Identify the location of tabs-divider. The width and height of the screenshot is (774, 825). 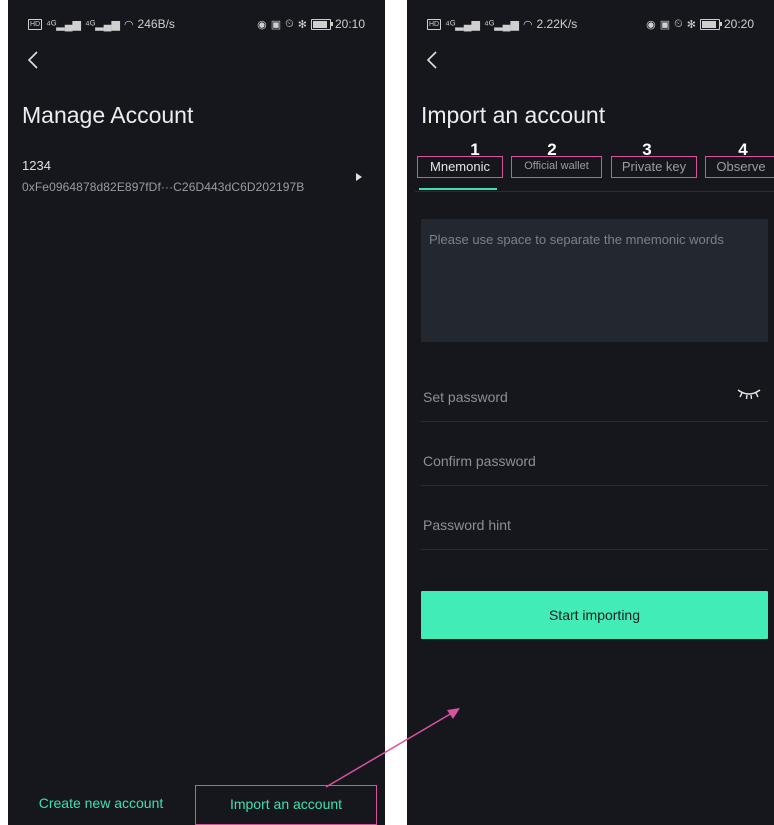
(594, 191).